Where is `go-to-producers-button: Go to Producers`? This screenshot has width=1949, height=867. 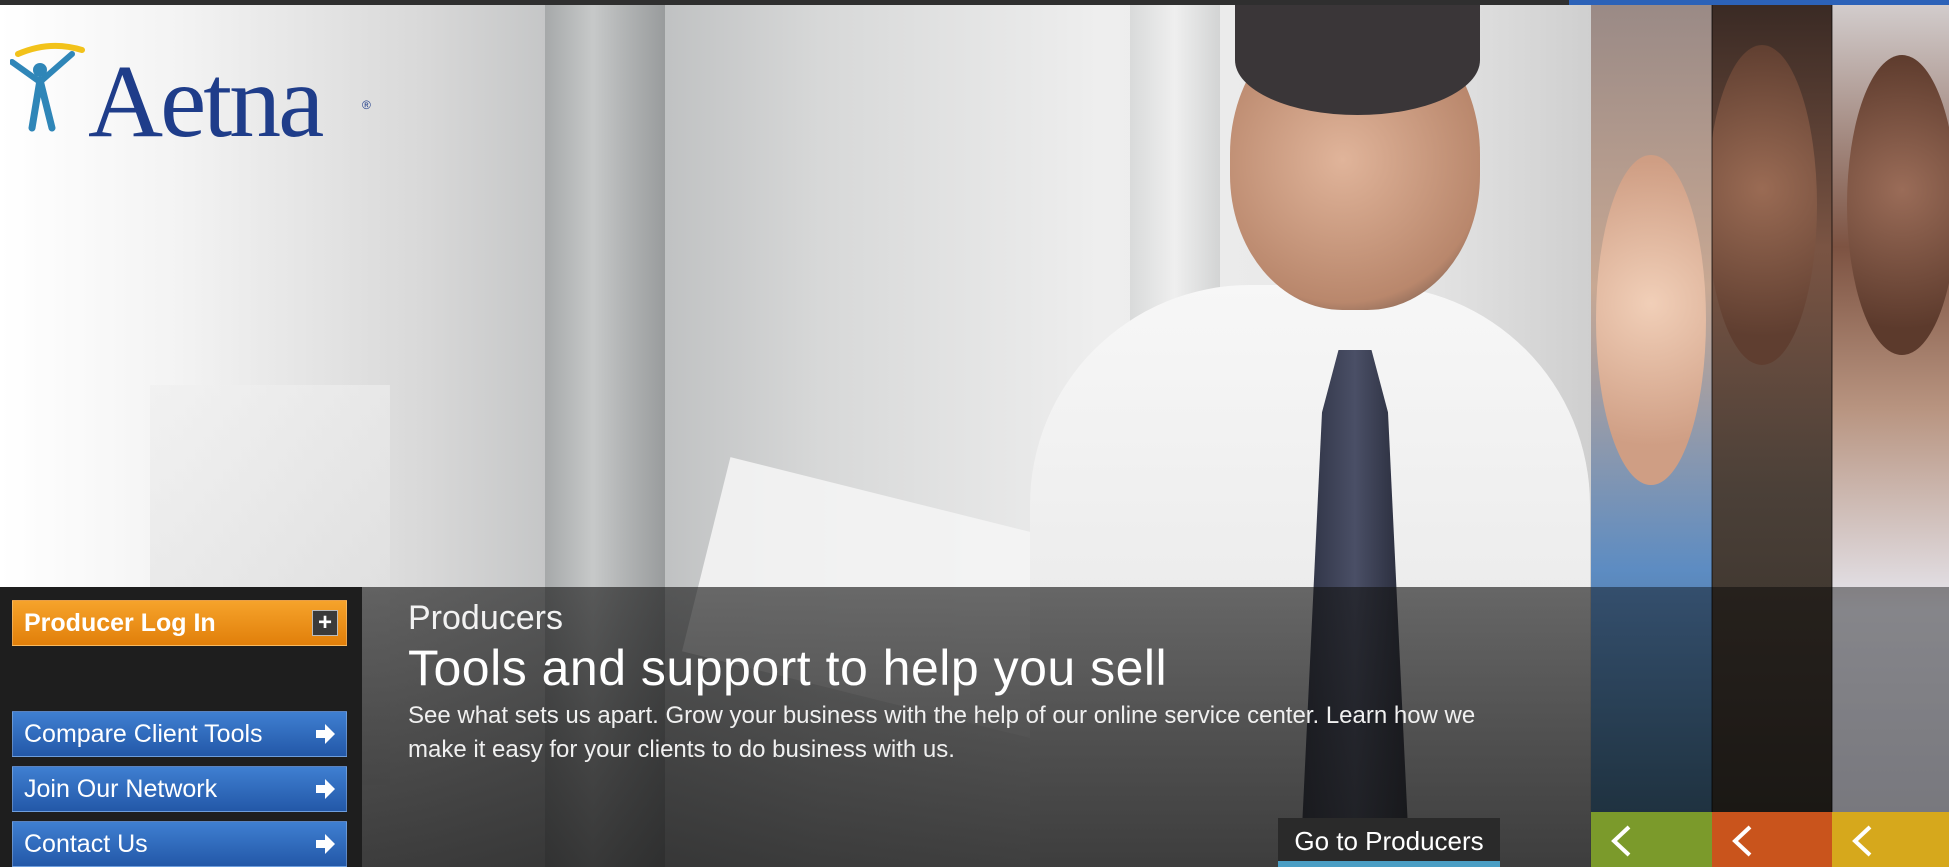
go-to-producers-button: Go to Producers is located at coordinates (1389, 842).